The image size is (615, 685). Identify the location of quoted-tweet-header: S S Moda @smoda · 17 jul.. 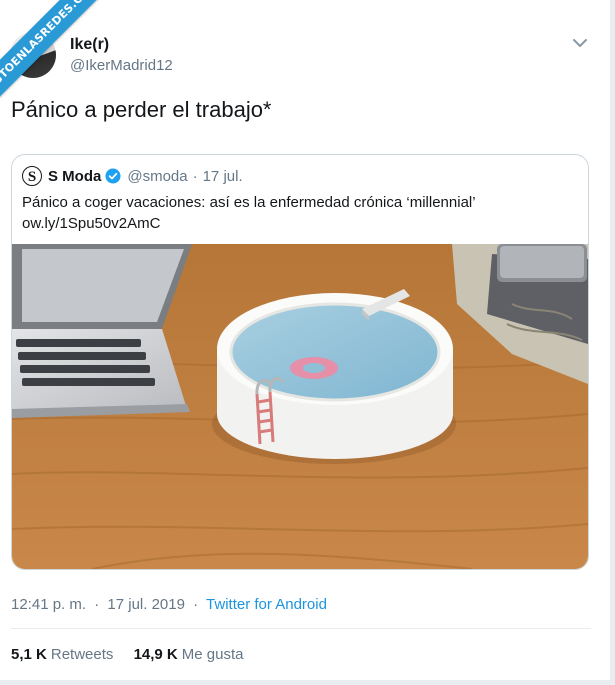
(132, 176).